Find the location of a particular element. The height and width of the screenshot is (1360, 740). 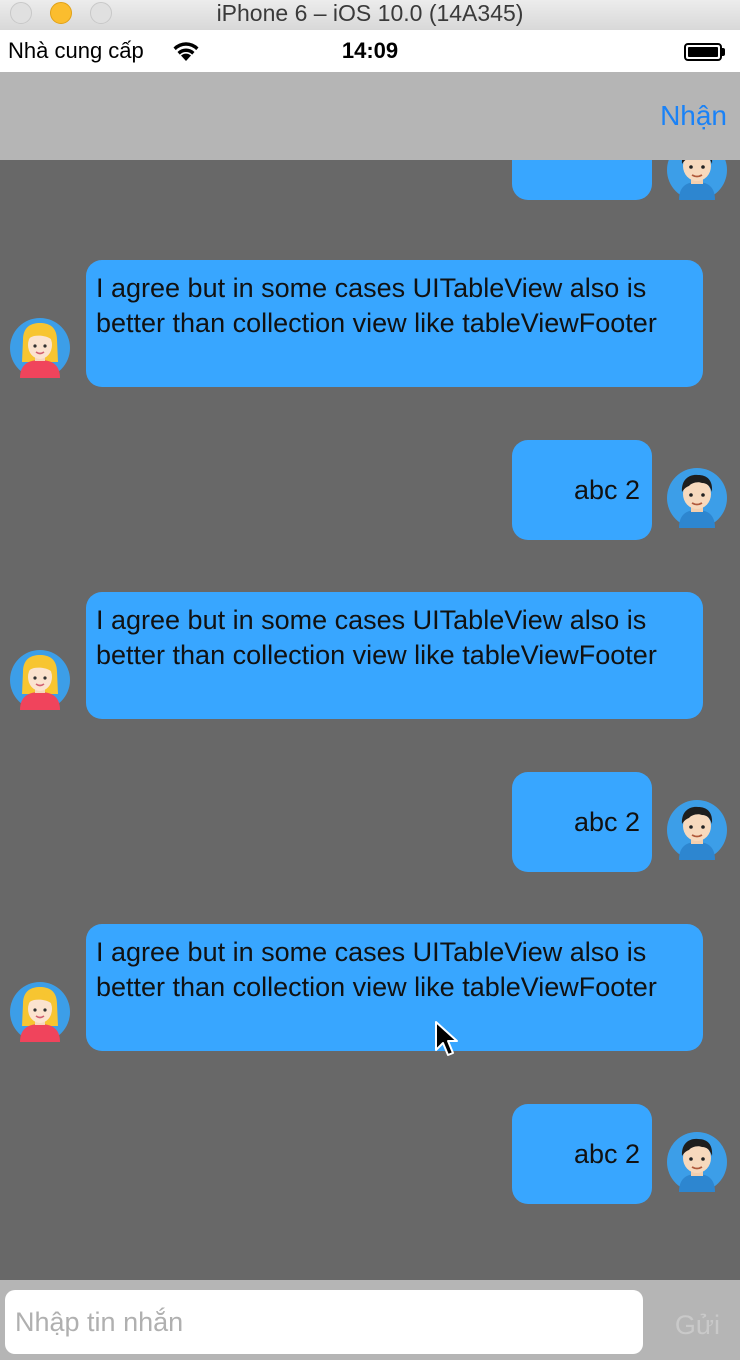

status-time: 14:09 is located at coordinates (370, 50).